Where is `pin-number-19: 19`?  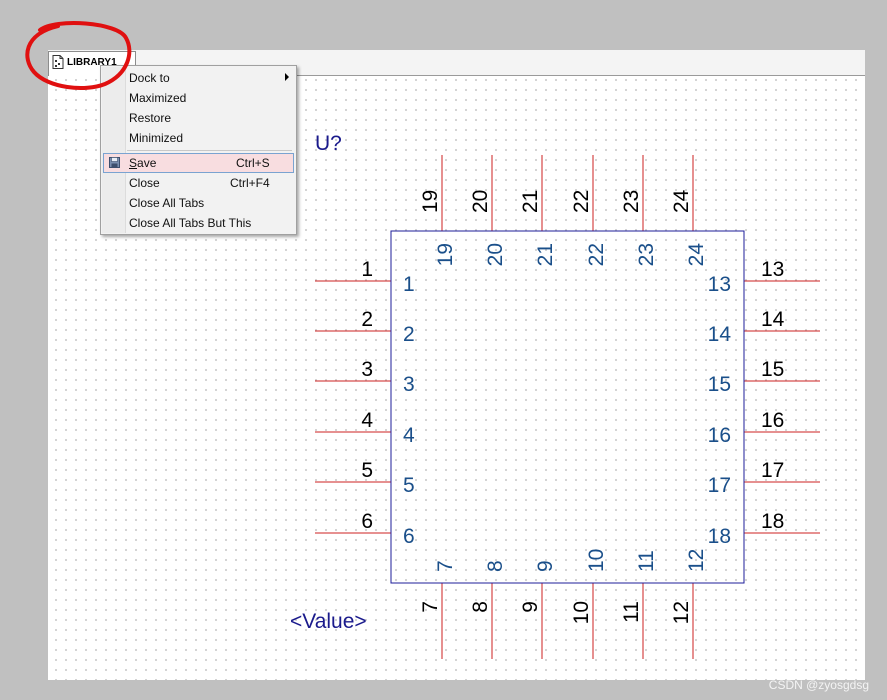
pin-number-19: 19 is located at coordinates (430, 201).